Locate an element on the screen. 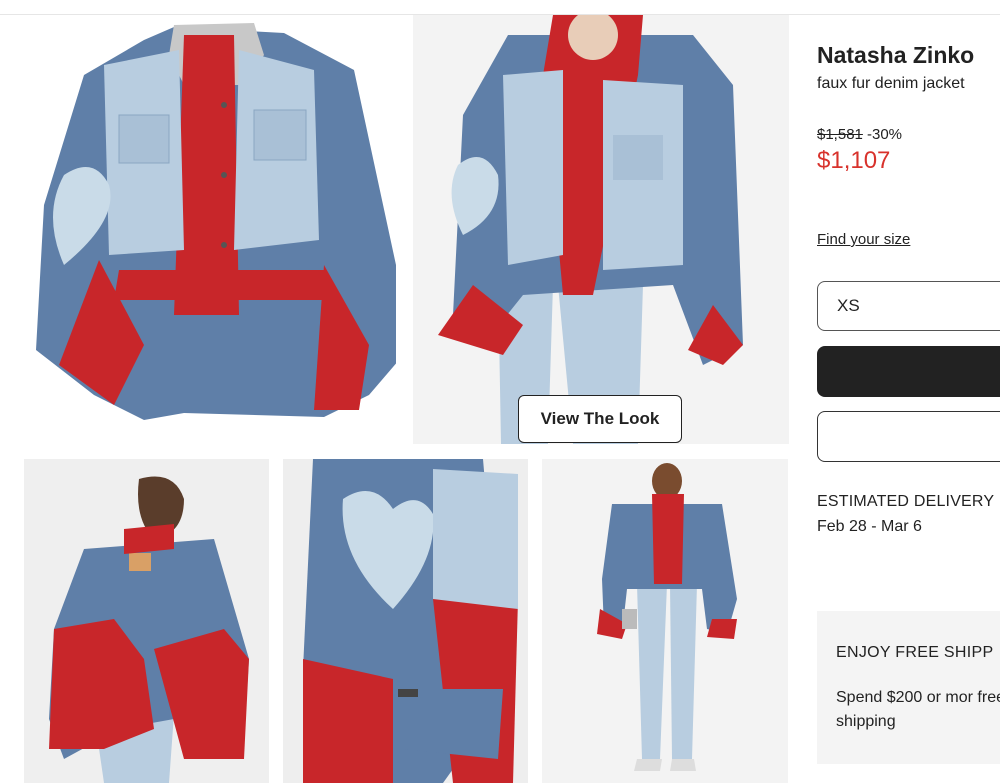 Image resolution: width=1000 pixels, height=783 pixels. estimated-delivery-label: ESTIMATED DELIVERY is located at coordinates (906, 501).